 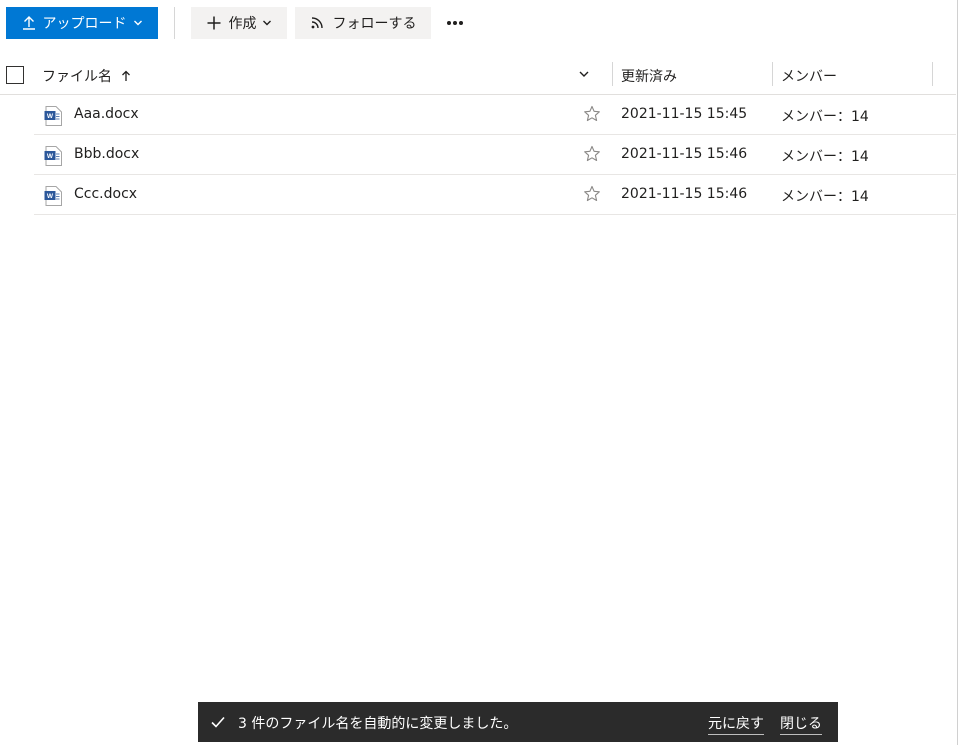 I want to click on upload-button-label: アップロード, so click(x=84, y=24).